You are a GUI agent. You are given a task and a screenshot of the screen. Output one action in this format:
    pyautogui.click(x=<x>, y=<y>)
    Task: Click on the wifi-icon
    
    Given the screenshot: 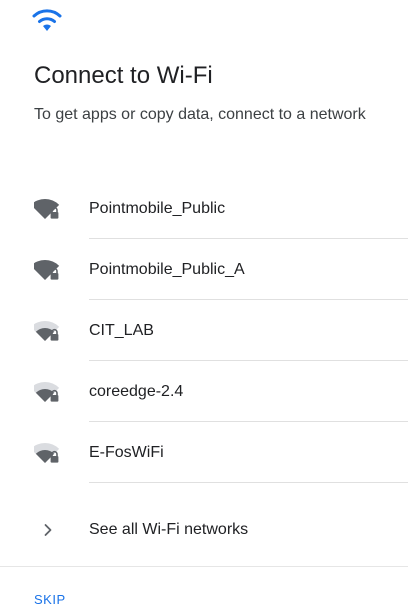 What is the action you would take?
    pyautogui.click(x=47, y=20)
    